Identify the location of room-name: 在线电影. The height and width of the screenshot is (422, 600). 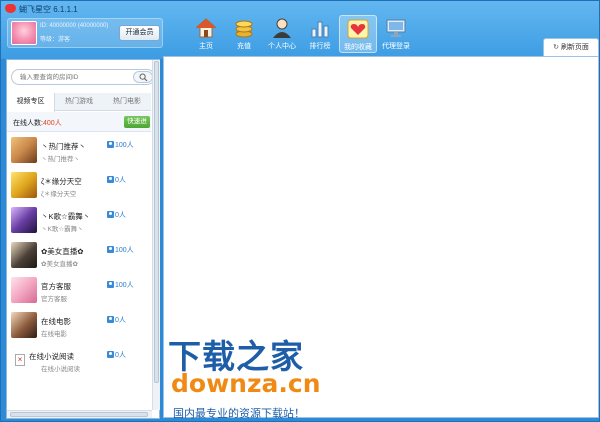
(56, 321).